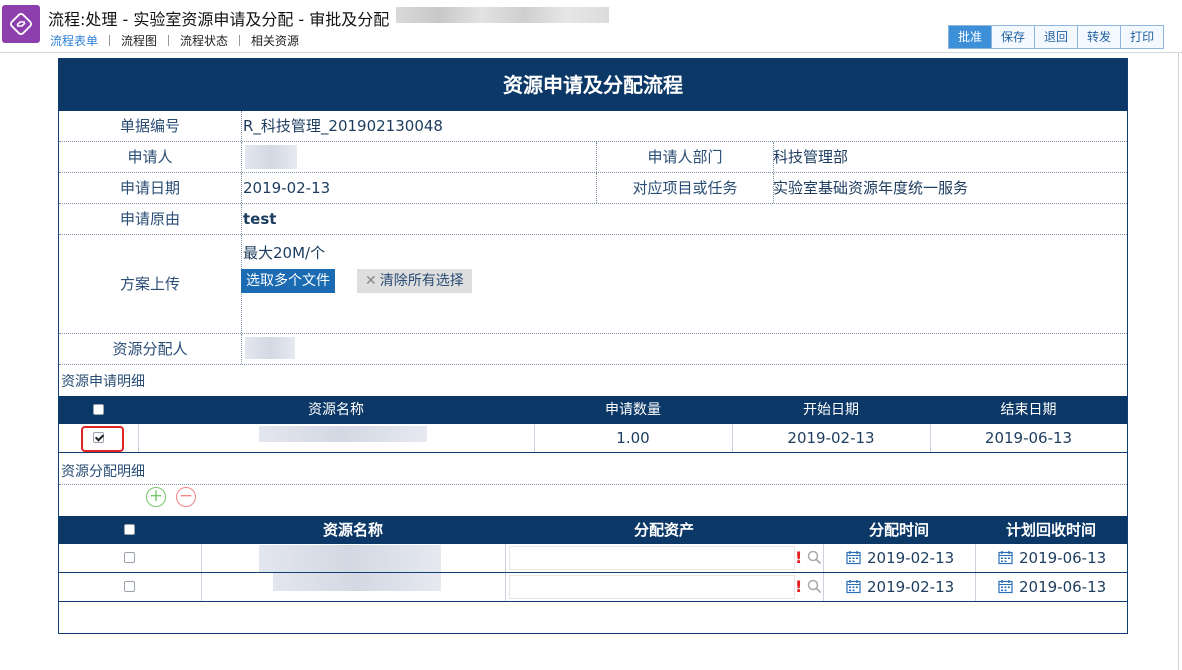  Describe the element at coordinates (1142, 37) in the screenshot. I see `print-button: 打印` at that location.